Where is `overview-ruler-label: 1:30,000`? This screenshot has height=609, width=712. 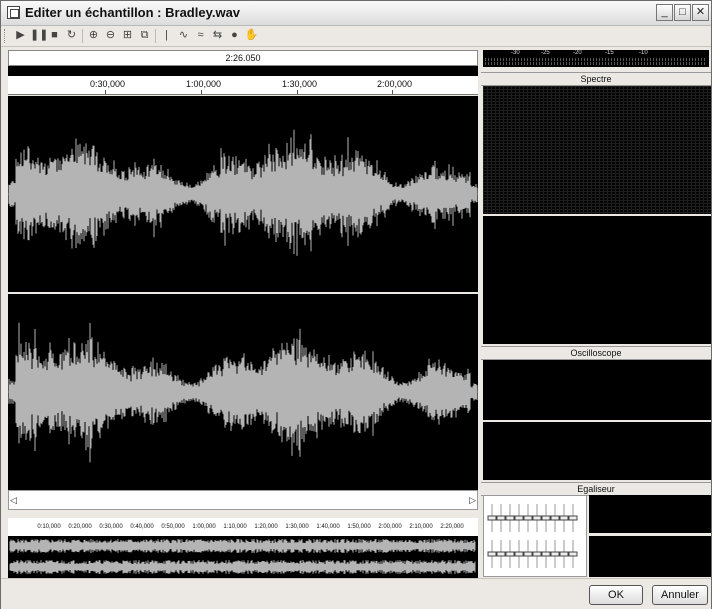
overview-ruler-label: 1:30,000 is located at coordinates (297, 527).